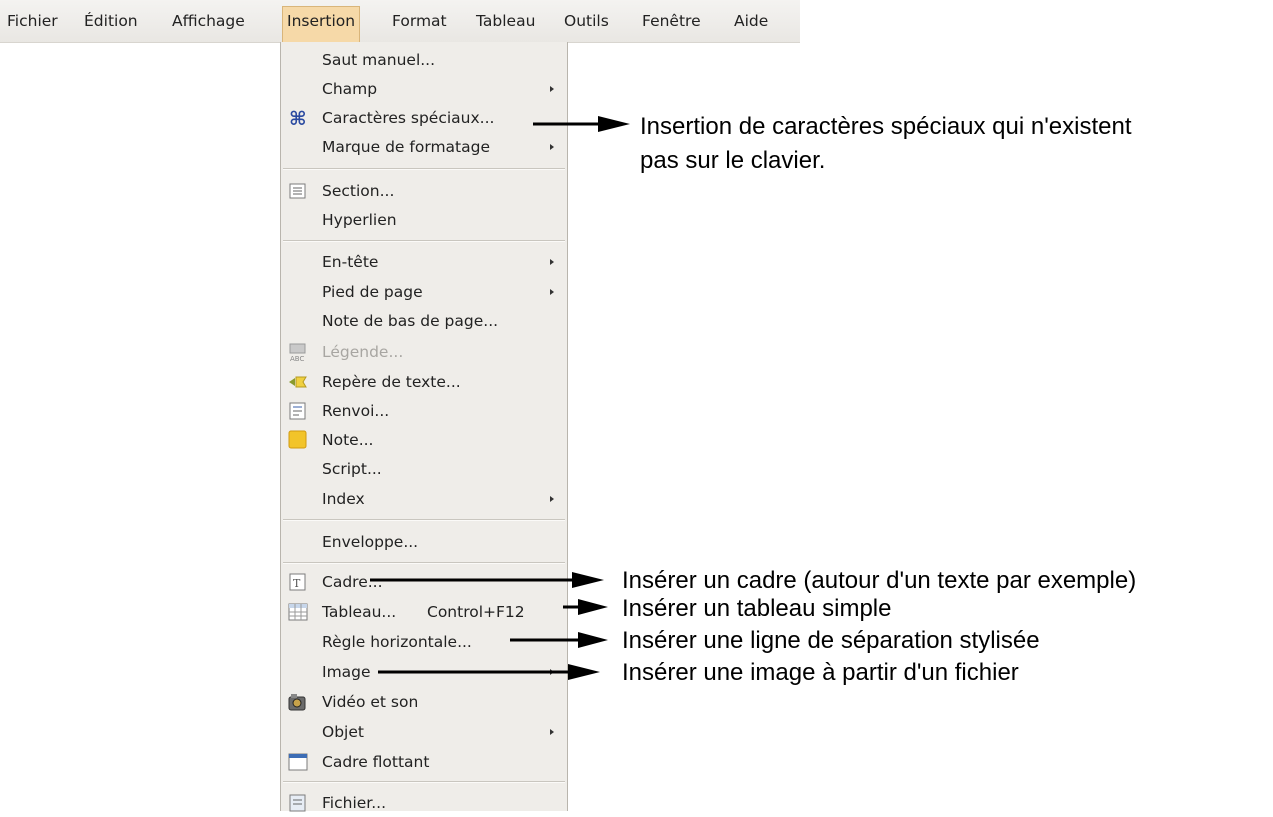 Image resolution: width=1273 pixels, height=817 pixels. What do you see at coordinates (585, 607) in the screenshot?
I see `arrow-tableau` at bounding box center [585, 607].